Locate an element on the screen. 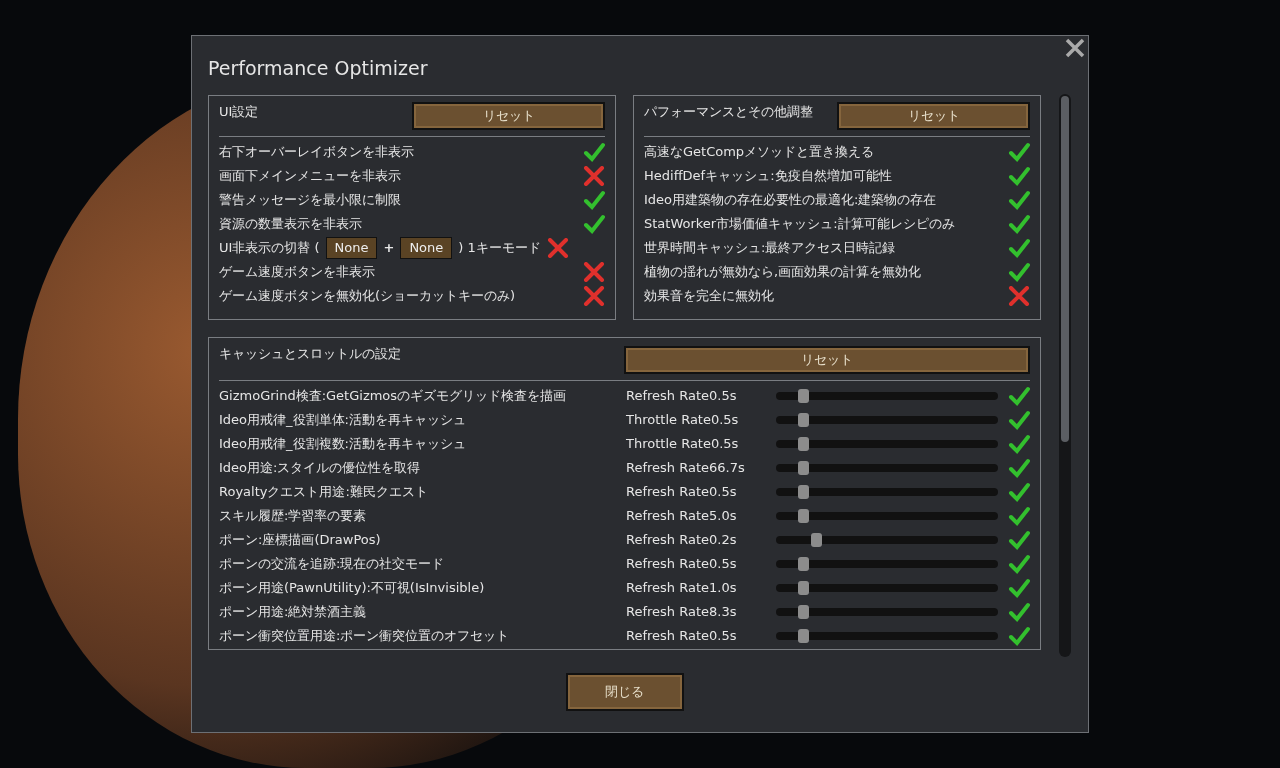 Image resolution: width=1280 pixels, height=768 pixels. setting-label: ゲーム速度ボタンを非表示 is located at coordinates (297, 271).